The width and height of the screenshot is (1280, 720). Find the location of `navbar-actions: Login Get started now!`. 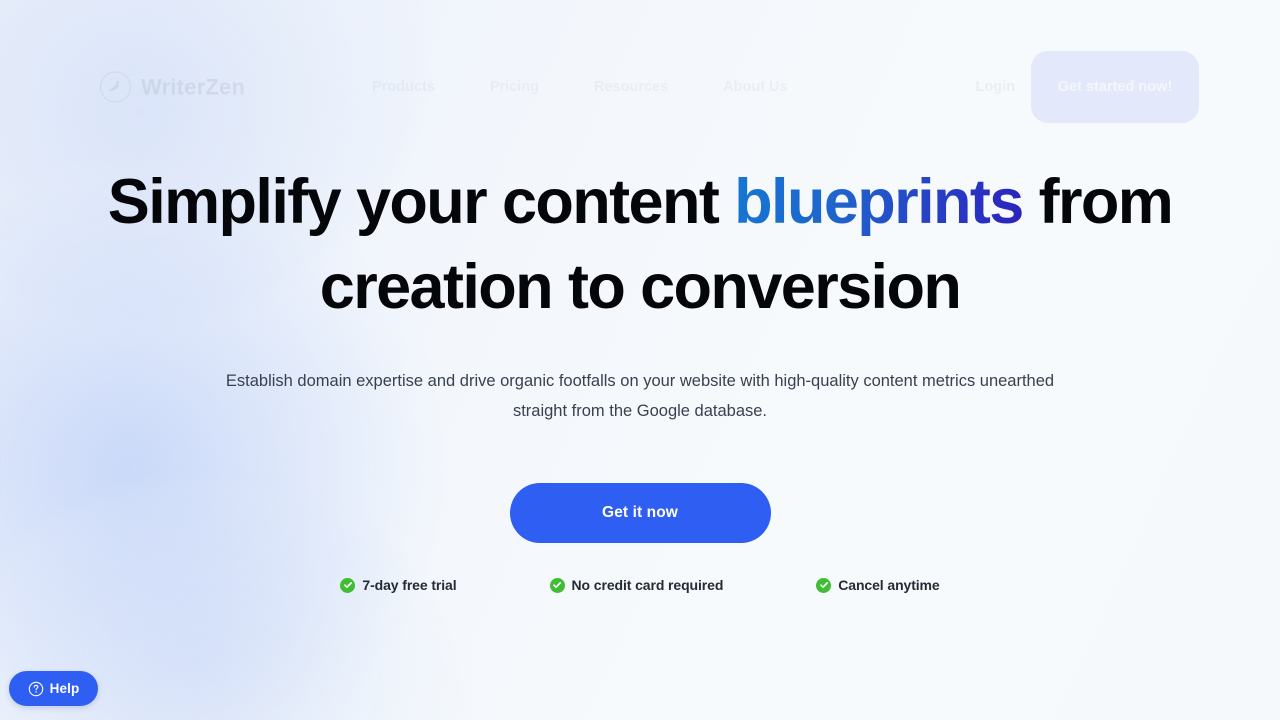

navbar-actions: Login Get started now! is located at coordinates (1087, 87).